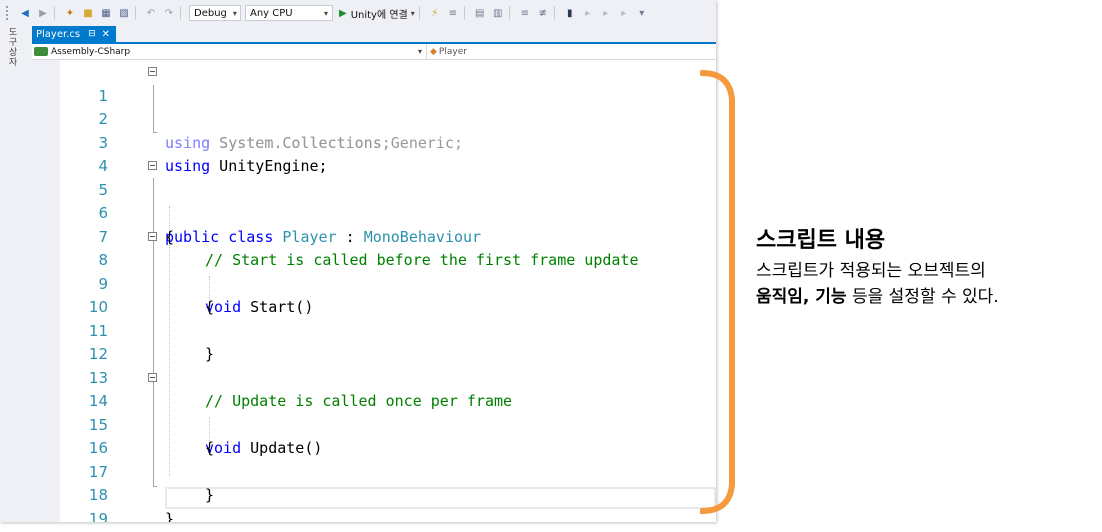 This screenshot has width=1102, height=532. Describe the element at coordinates (525, 13) in the screenshot. I see `comment-out-icon: ≡` at that location.